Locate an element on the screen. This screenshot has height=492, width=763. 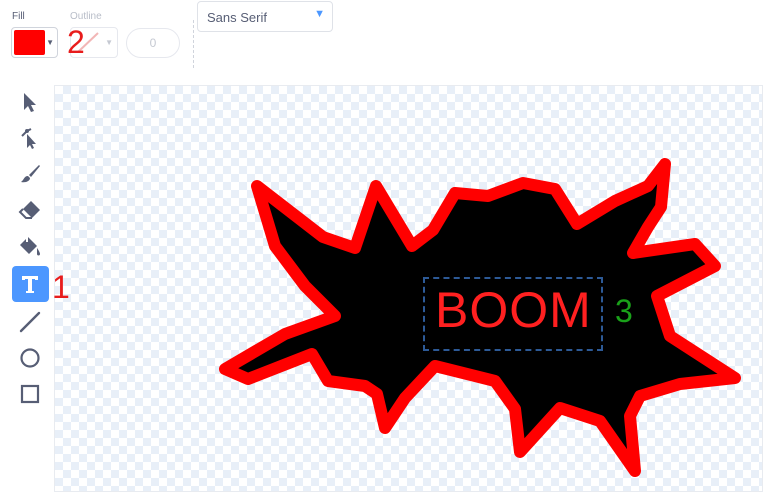
circle-icon is located at coordinates (30, 358).